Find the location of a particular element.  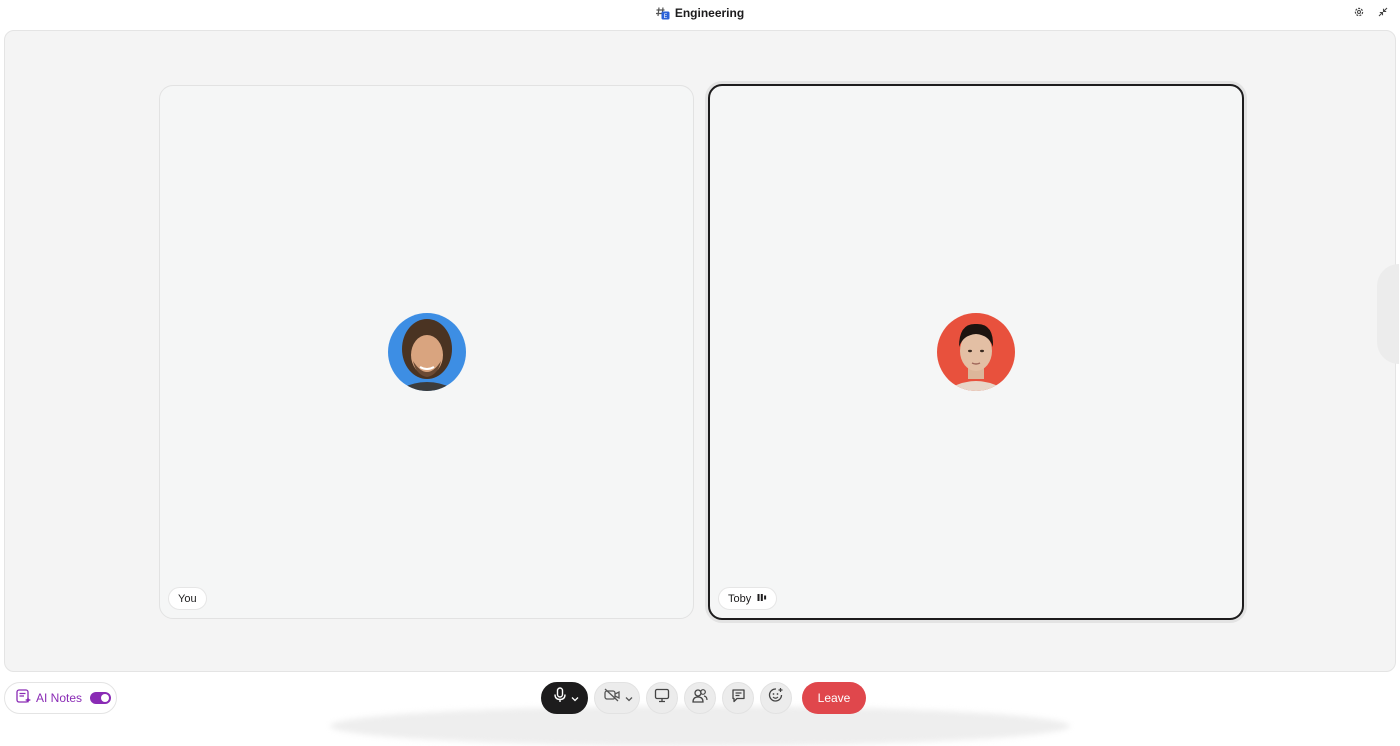

screen-share-button is located at coordinates (662, 697).